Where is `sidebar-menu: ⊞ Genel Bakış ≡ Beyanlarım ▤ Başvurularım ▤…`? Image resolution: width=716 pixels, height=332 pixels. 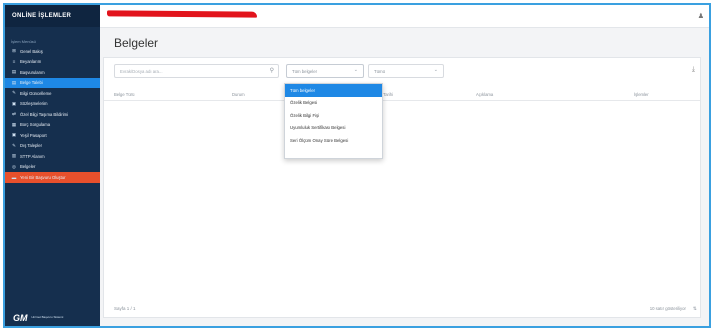 sidebar-menu: ⊞ Genel Bakış ≡ Beyanlarım ▤ Başvurularım ▤… is located at coordinates (52, 114).